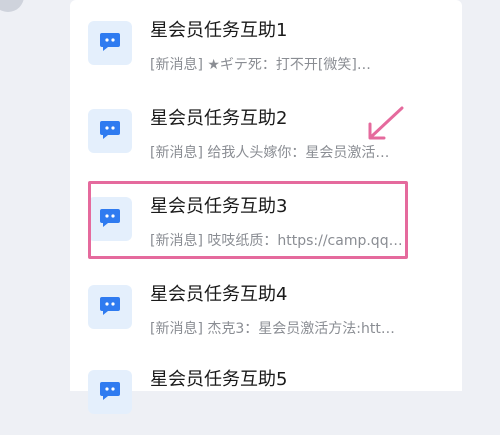 This screenshot has height=435, width=500. What do you see at coordinates (219, 294) in the screenshot?
I see `chat-title: 星会员任务互助4` at bounding box center [219, 294].